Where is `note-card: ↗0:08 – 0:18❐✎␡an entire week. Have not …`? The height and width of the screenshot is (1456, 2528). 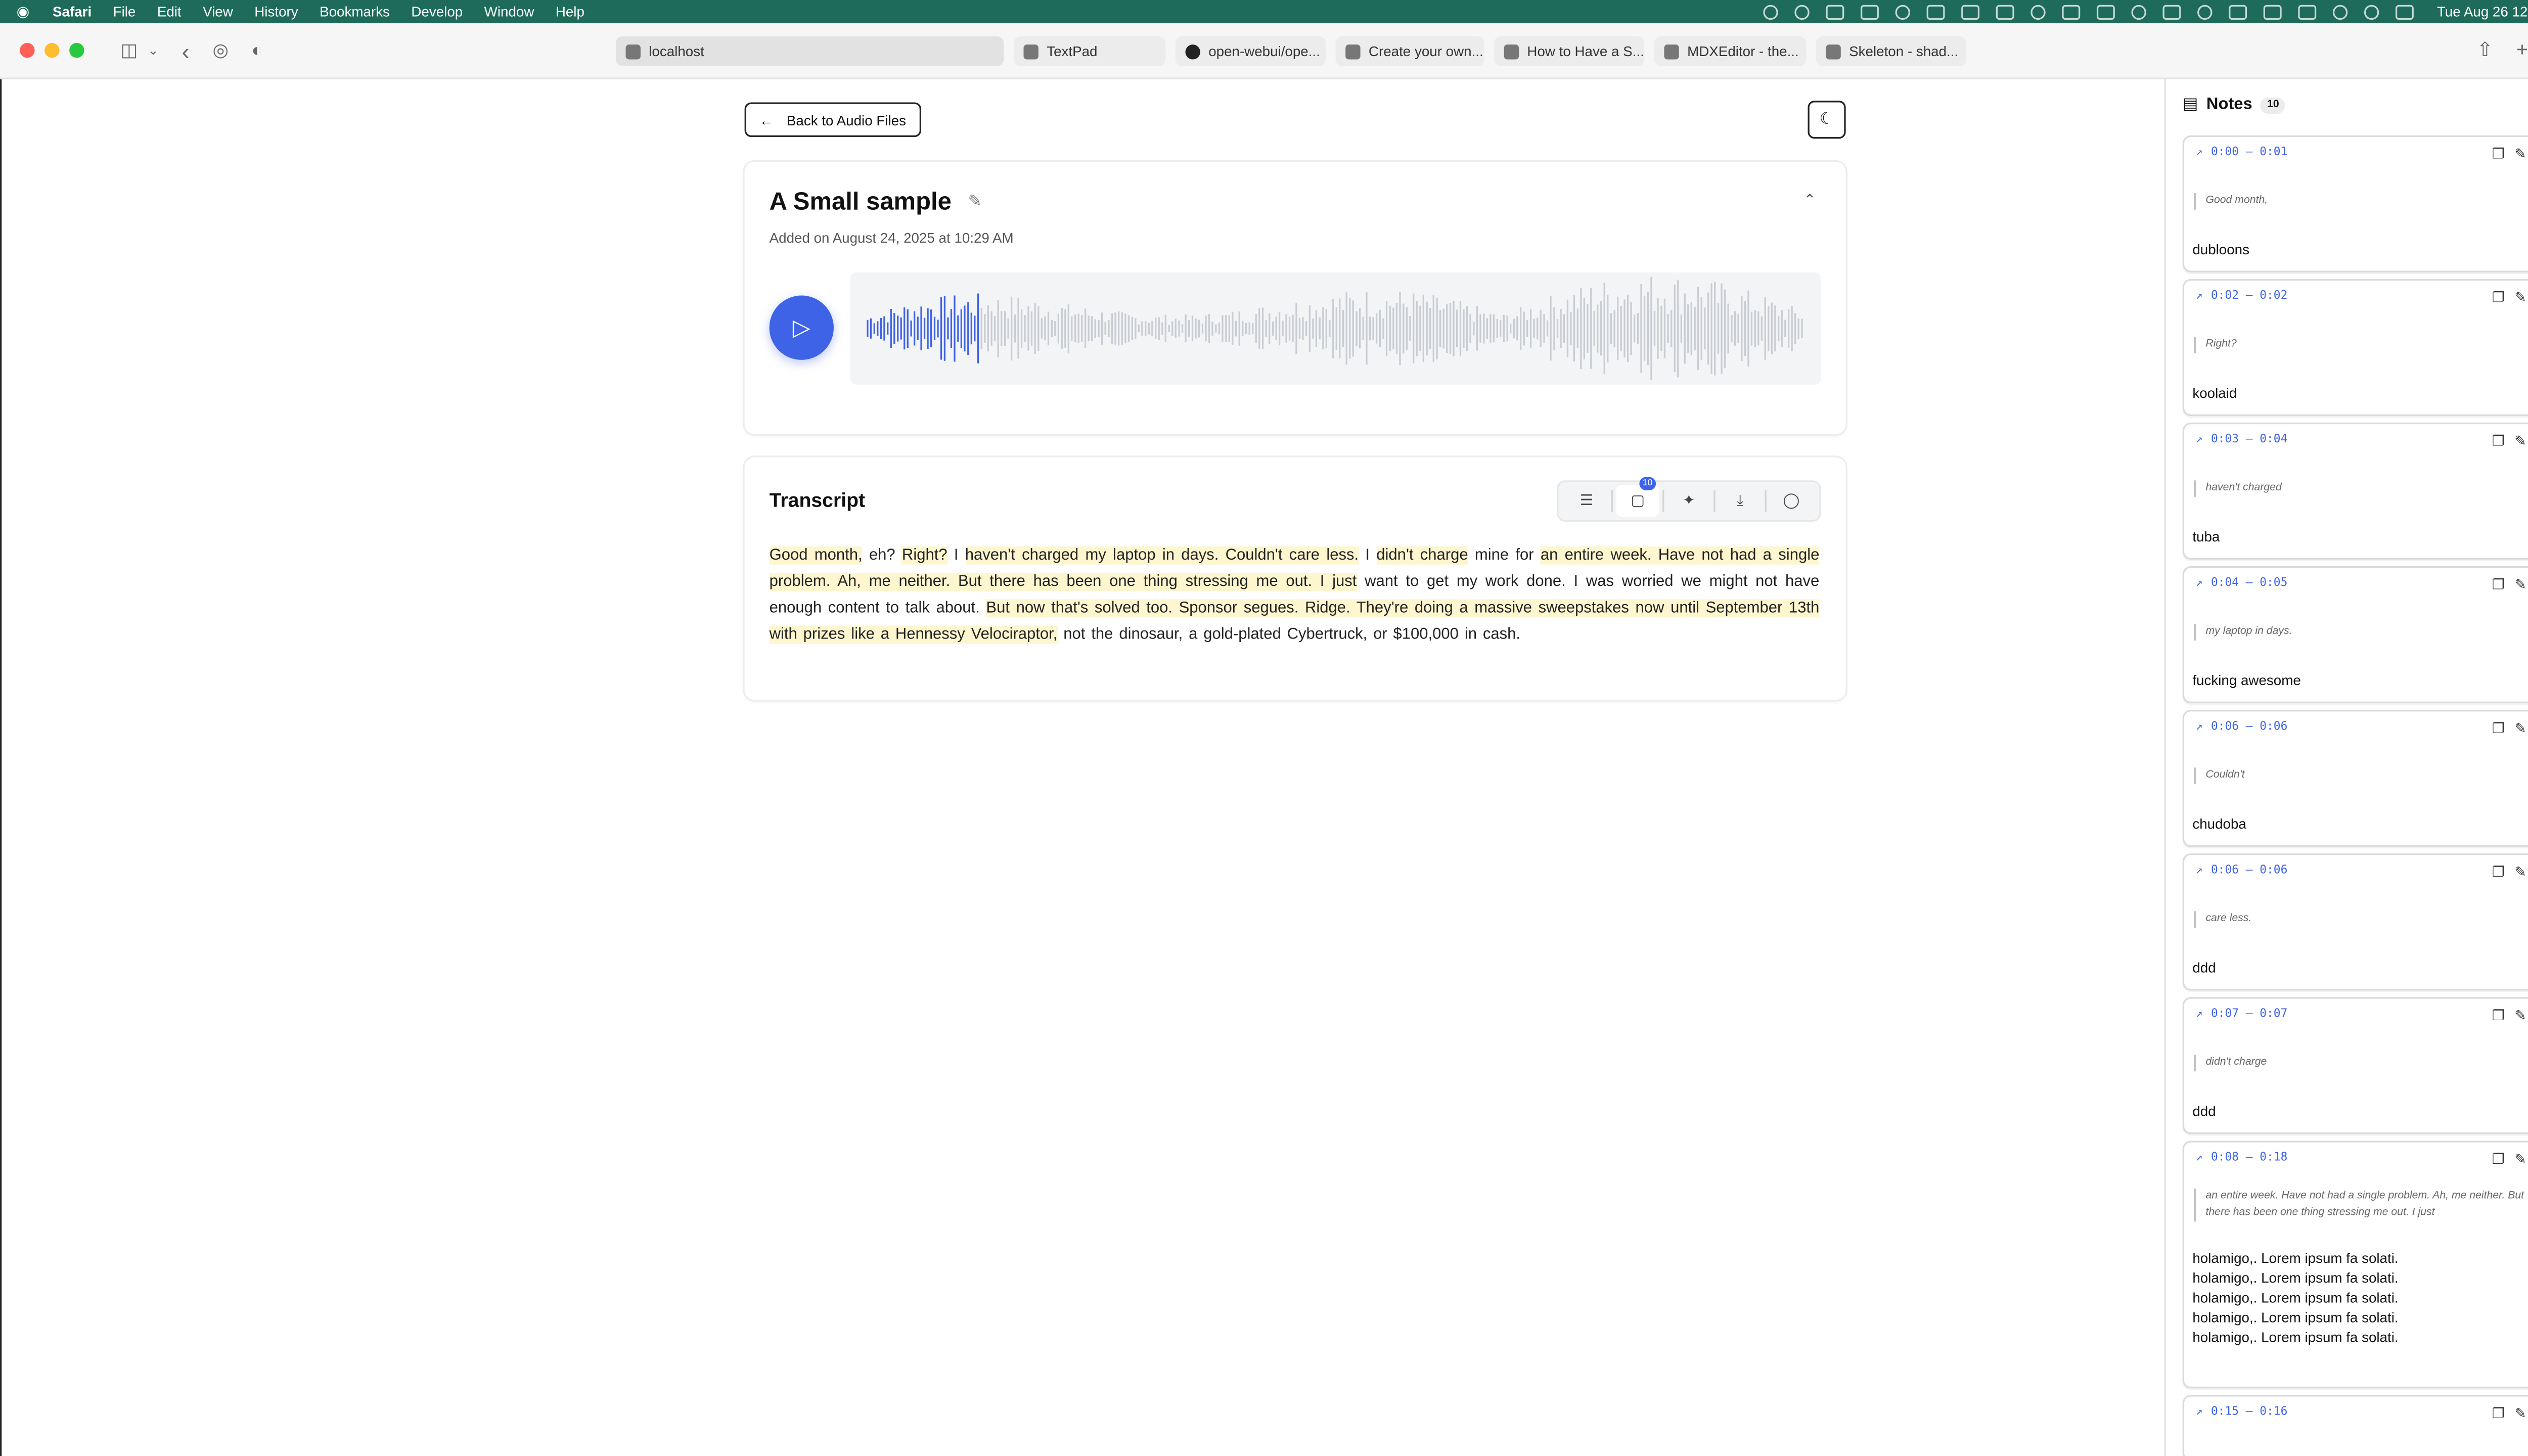
note-card: ↗0:08 – 0:18❐✎␡an entire week. Have not … is located at coordinates (2355, 1265).